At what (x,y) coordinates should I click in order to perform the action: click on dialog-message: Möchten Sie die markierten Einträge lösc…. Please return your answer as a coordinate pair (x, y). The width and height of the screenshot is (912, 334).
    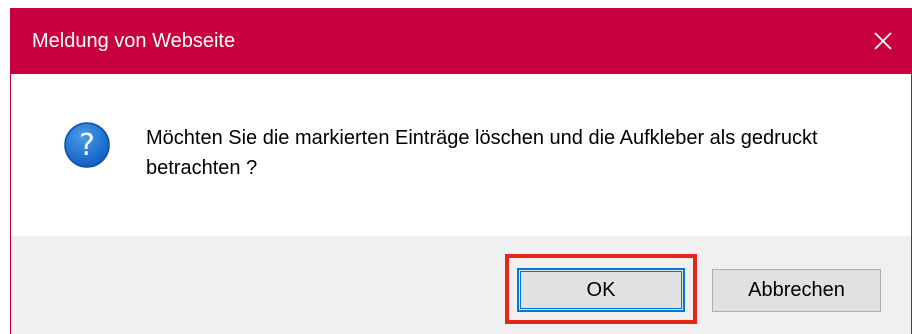
    Looking at the image, I should click on (482, 153).